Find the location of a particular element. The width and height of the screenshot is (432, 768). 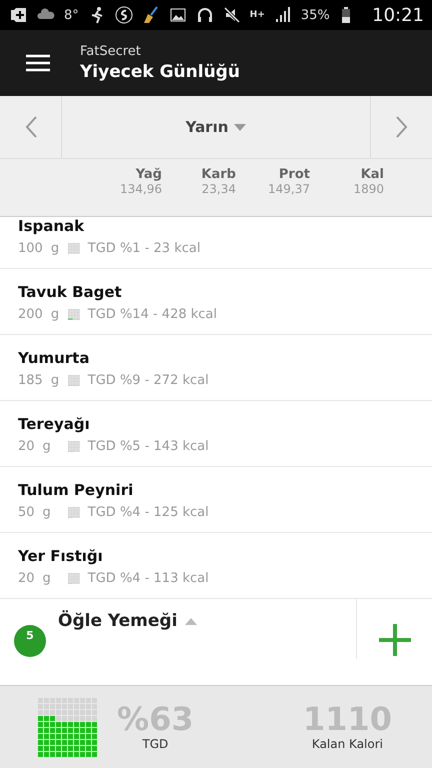

plus-icon is located at coordinates (19, 15).